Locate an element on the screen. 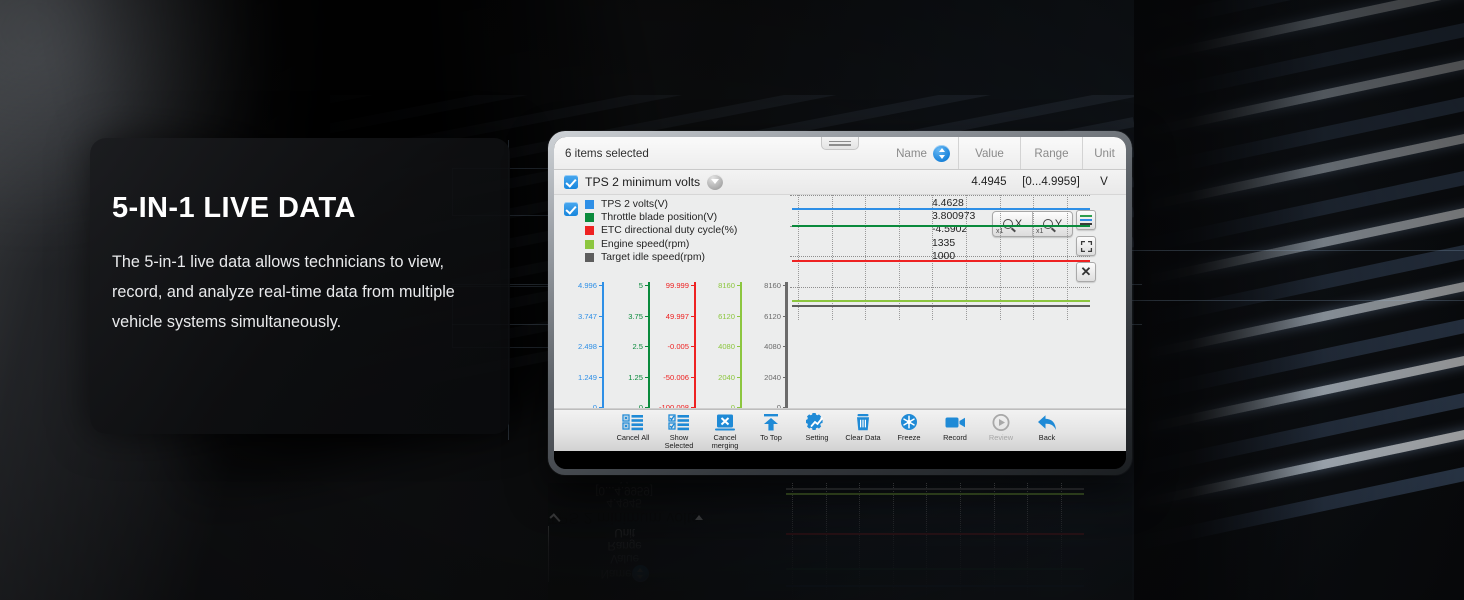 This screenshot has width=1464, height=600. snowflake-icon is located at coordinates (909, 422).